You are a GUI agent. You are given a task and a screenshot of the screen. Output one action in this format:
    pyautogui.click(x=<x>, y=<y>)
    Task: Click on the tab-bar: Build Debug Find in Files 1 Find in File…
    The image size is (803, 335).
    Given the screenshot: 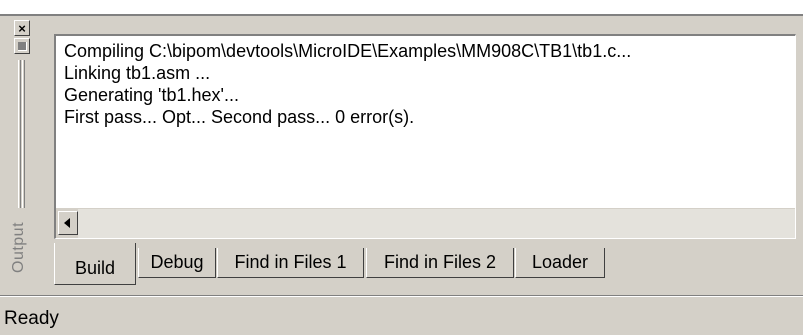 What is the action you would take?
    pyautogui.click(x=425, y=265)
    